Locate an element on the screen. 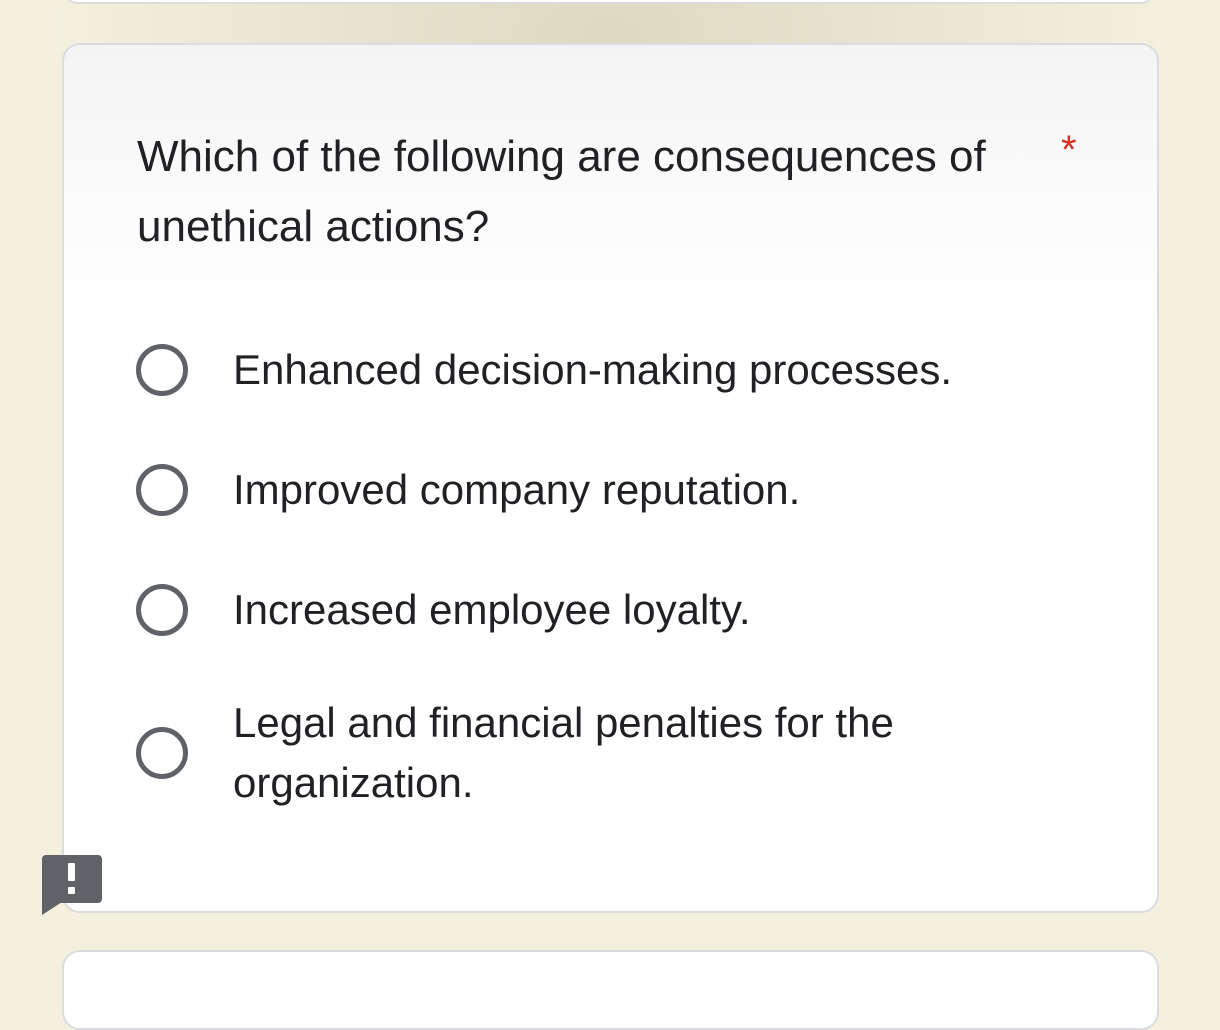 The image size is (1220, 1030). exclamation-flag-icon is located at coordinates (72, 885).